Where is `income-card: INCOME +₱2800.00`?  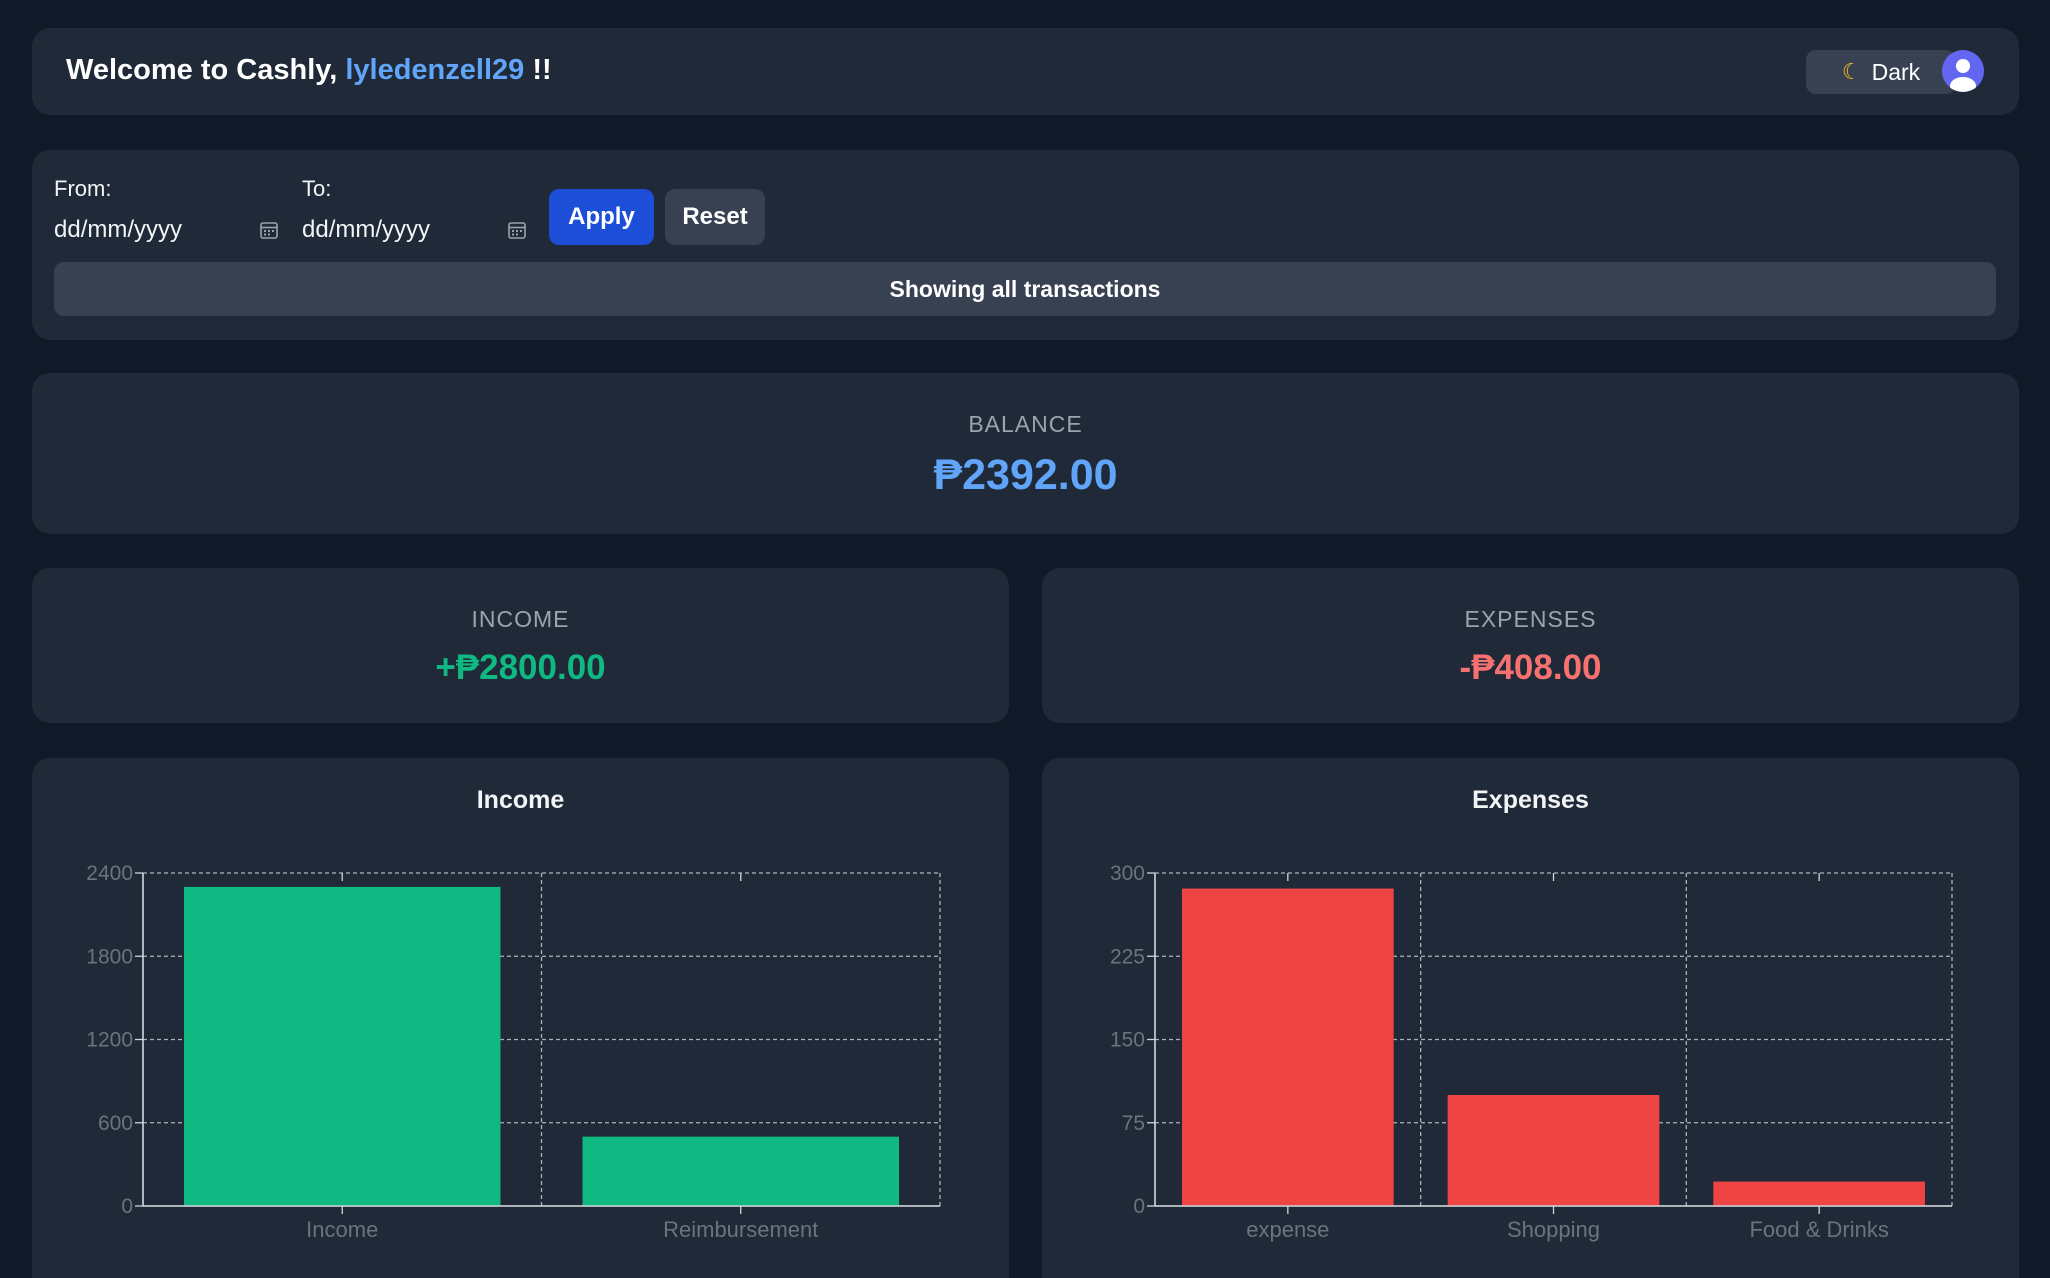
income-card: INCOME +₱2800.00 is located at coordinates (520, 645).